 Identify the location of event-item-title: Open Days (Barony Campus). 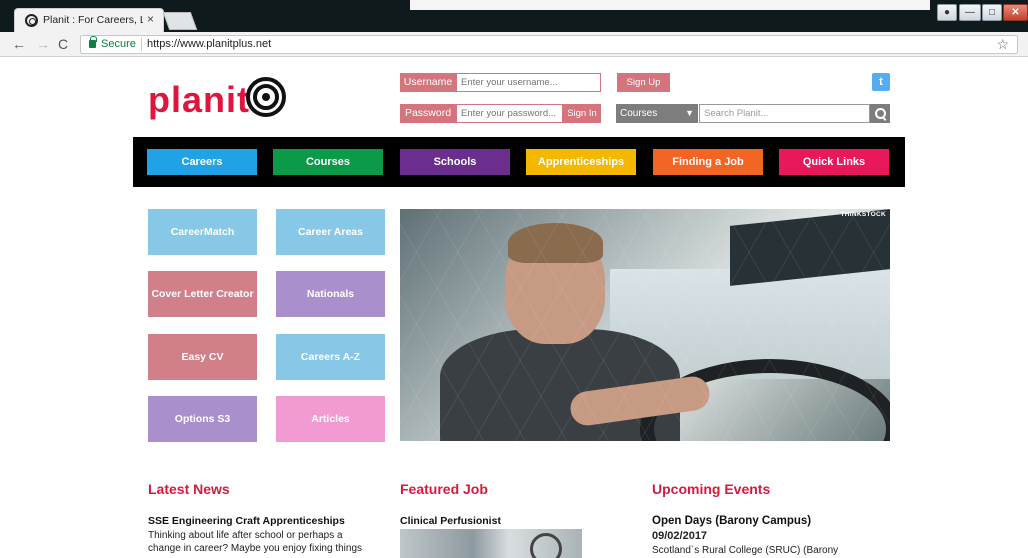
(731, 521).